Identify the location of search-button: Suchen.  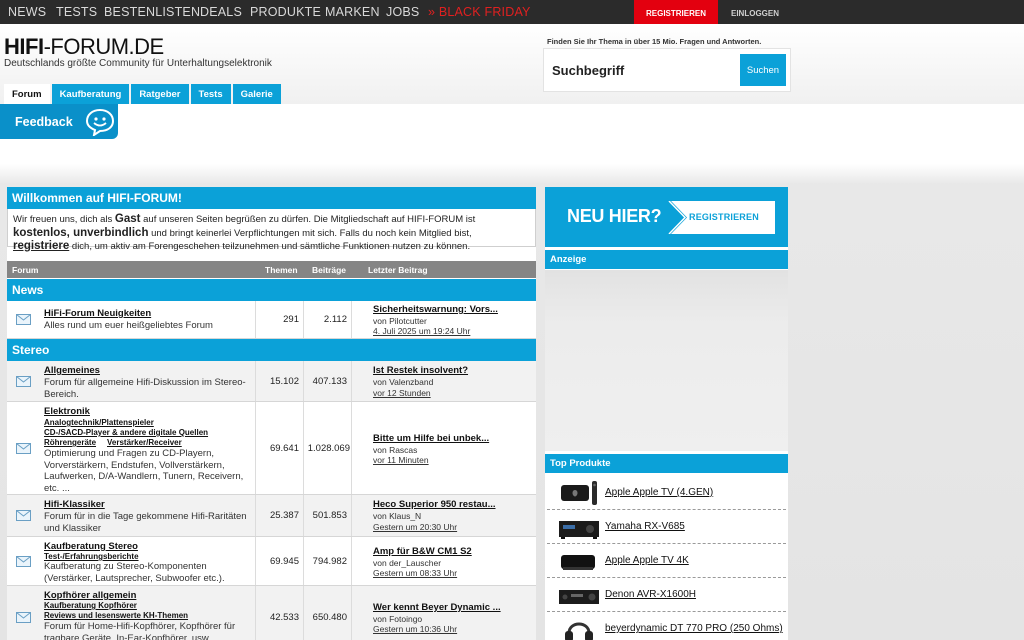
(763, 70).